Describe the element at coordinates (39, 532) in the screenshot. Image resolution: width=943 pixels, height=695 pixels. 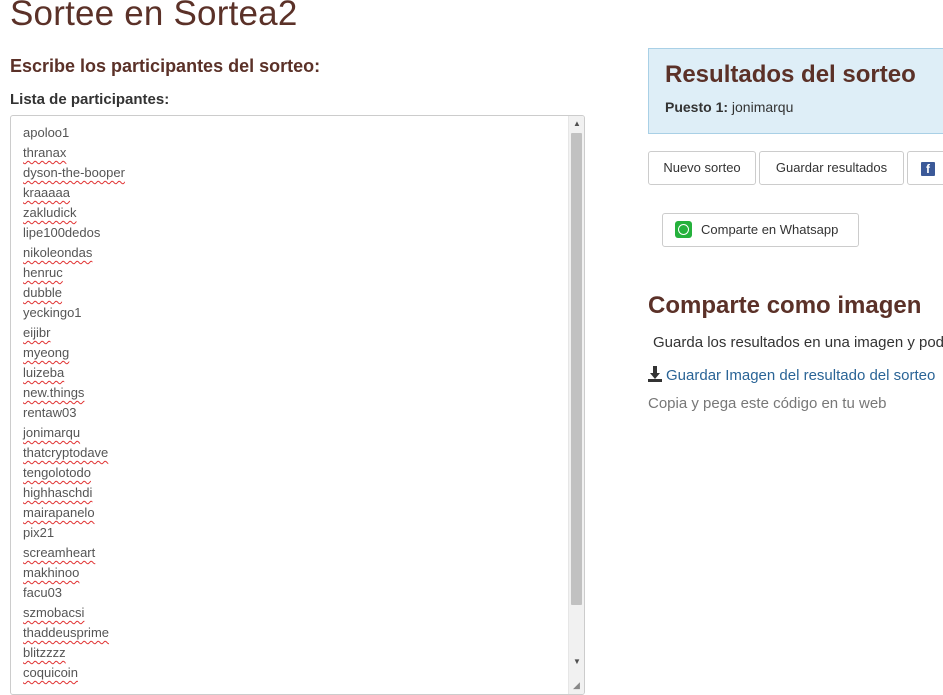
I see `participant-item: pix21` at that location.